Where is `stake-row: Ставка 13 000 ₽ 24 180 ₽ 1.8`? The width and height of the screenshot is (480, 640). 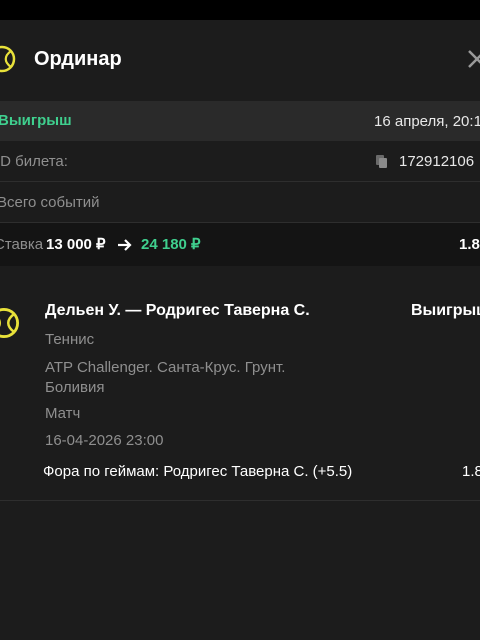
stake-row: Ставка 13 000 ₽ 24 180 ₽ 1.8 is located at coordinates (240, 244).